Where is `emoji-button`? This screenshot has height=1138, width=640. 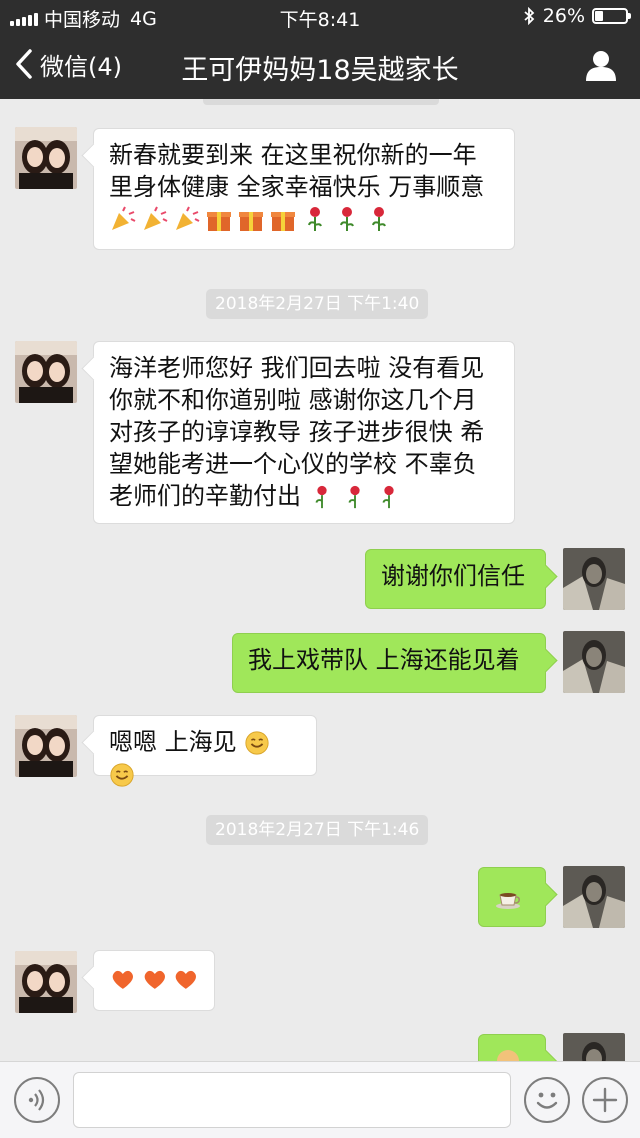
emoji-button is located at coordinates (547, 1100).